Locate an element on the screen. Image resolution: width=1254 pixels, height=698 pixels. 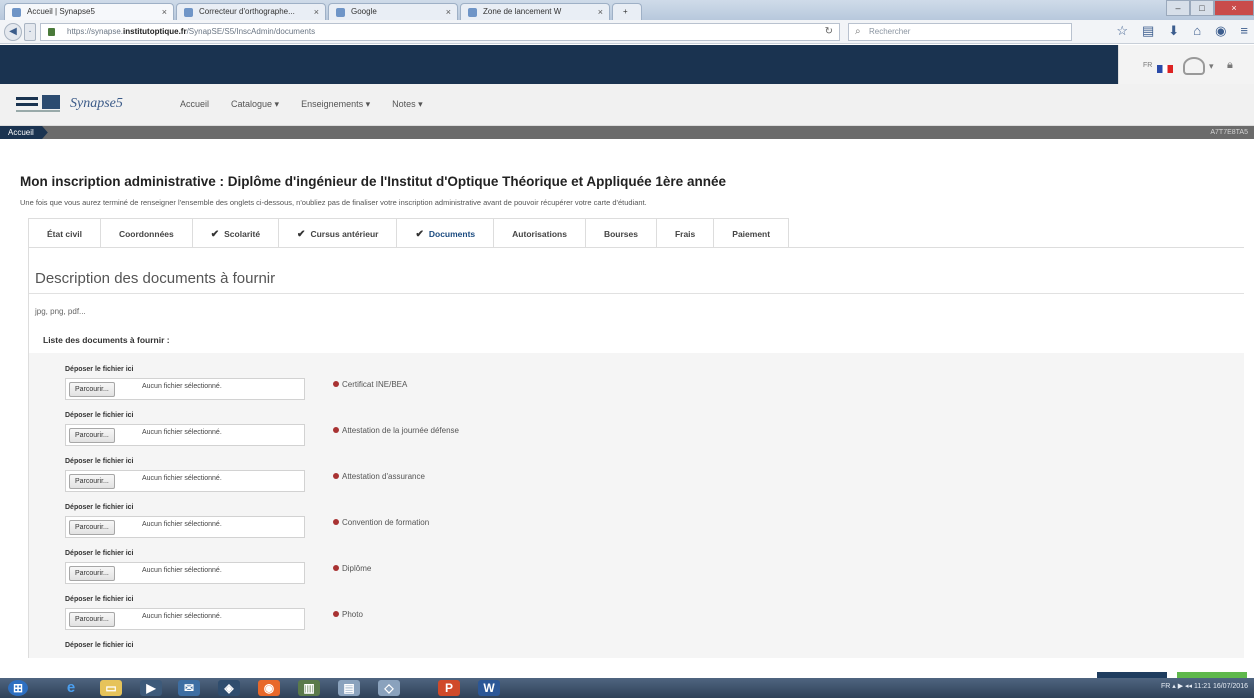
app-icon: ◇ is located at coordinates (389, 688).